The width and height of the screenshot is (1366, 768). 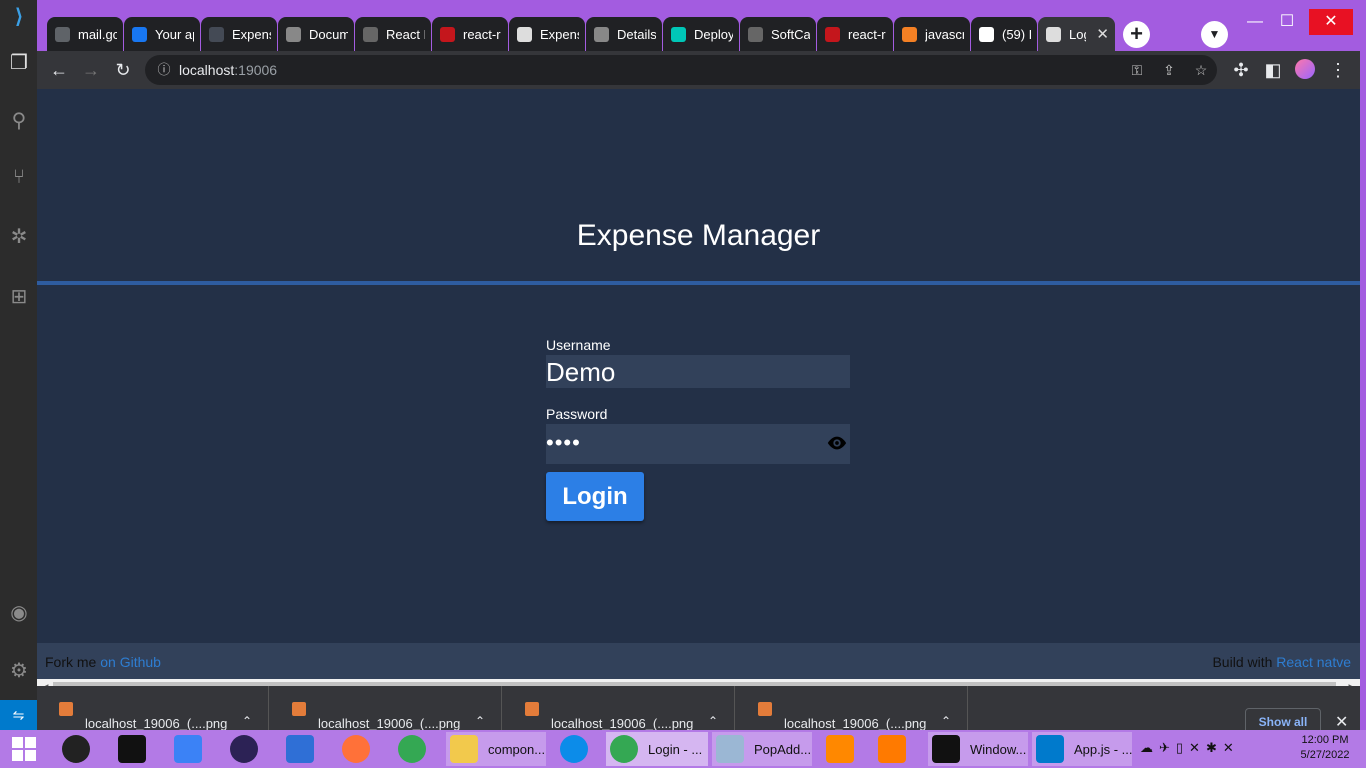 I want to click on settings-gear-icon: ⚙, so click(x=19, y=671).